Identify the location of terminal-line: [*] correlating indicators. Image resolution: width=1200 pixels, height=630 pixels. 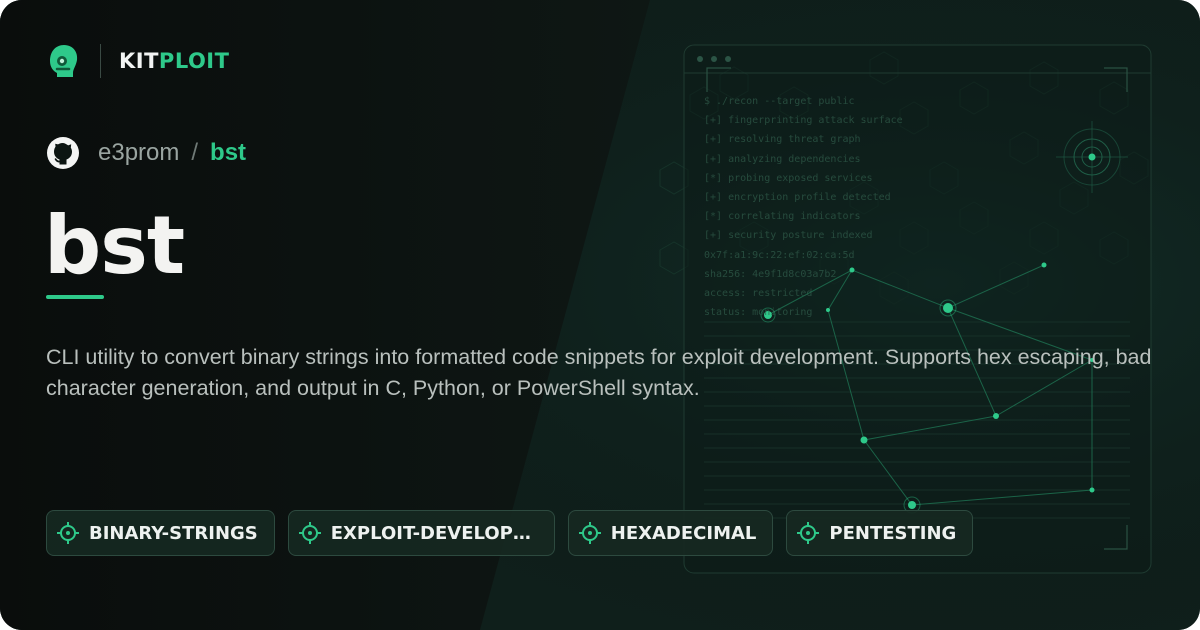
(782, 217).